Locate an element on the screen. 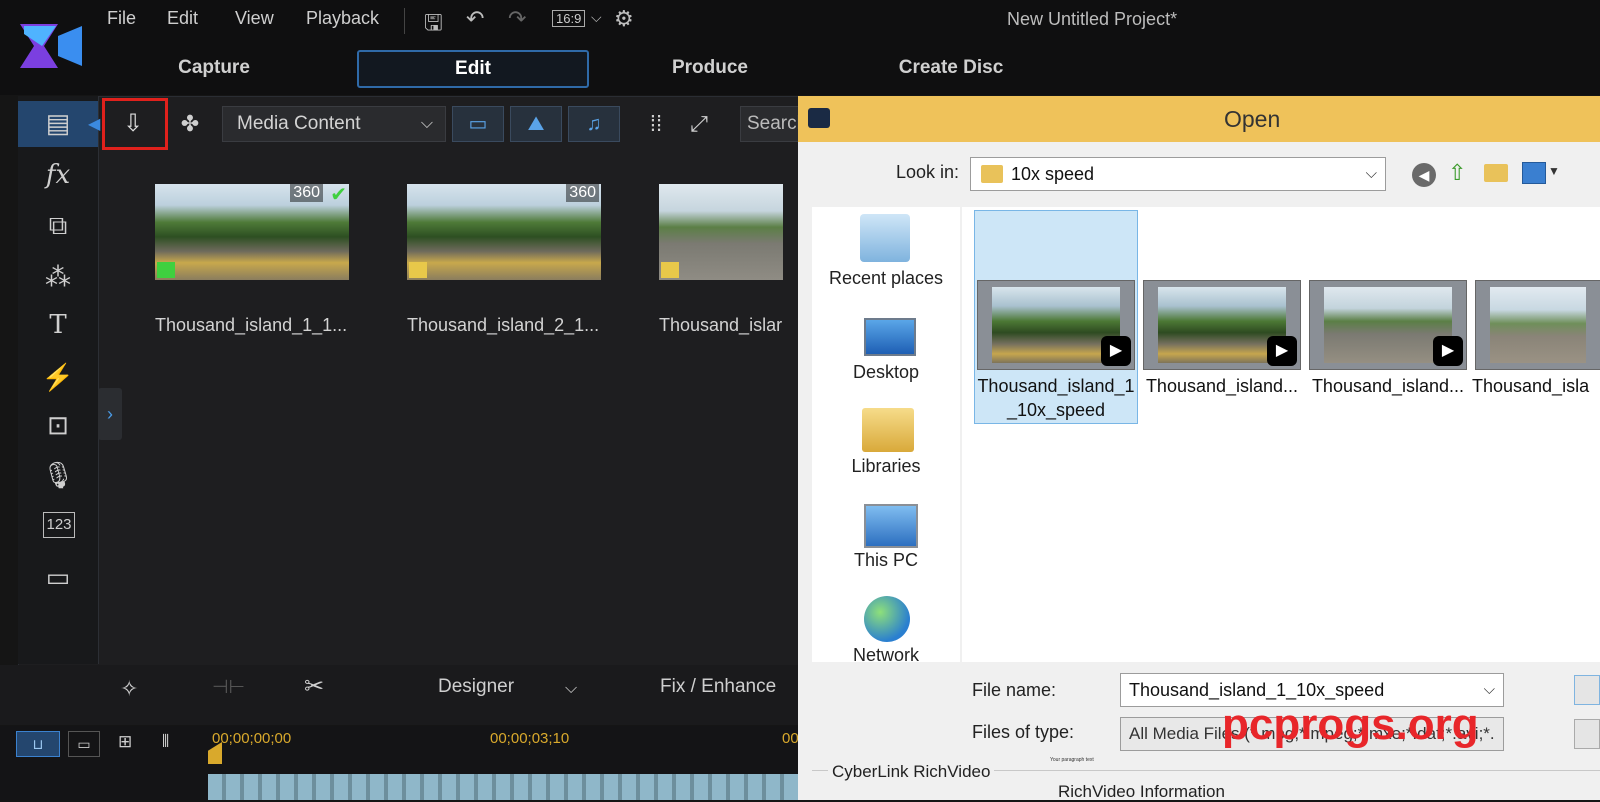 The image size is (1600, 802). chevron-down-icon: ▼ is located at coordinates (1554, 171).